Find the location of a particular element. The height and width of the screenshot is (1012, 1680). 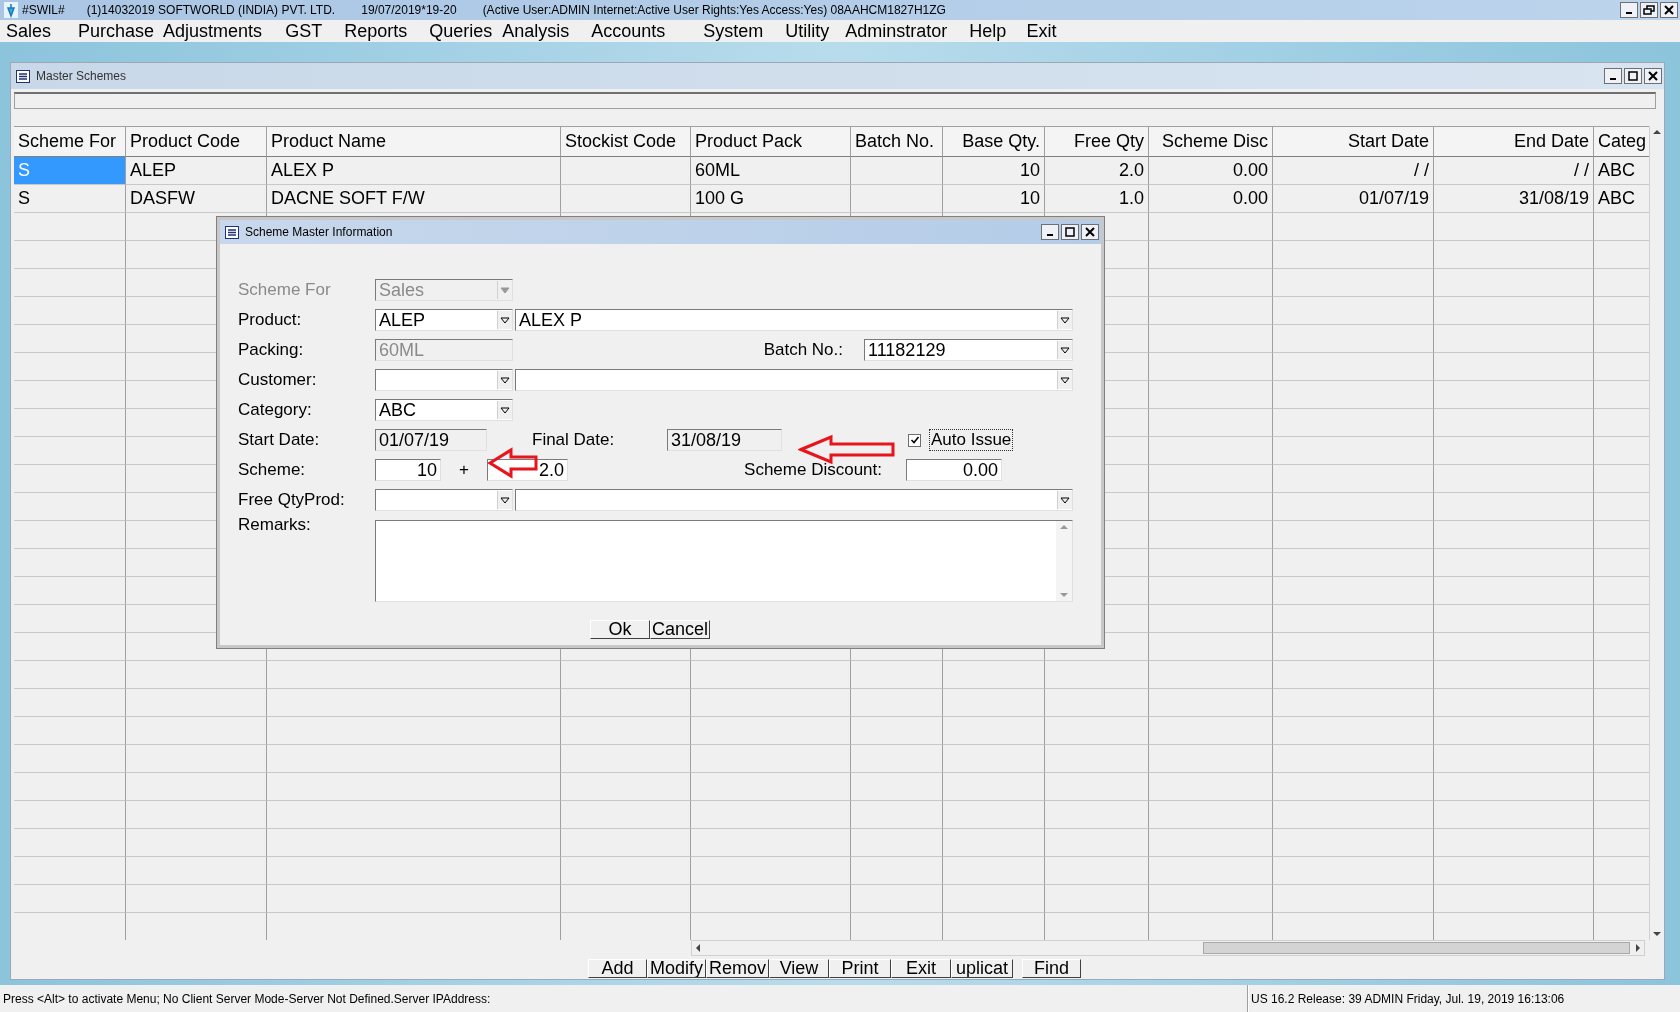

column-header: Start Date is located at coordinates (1353, 142).